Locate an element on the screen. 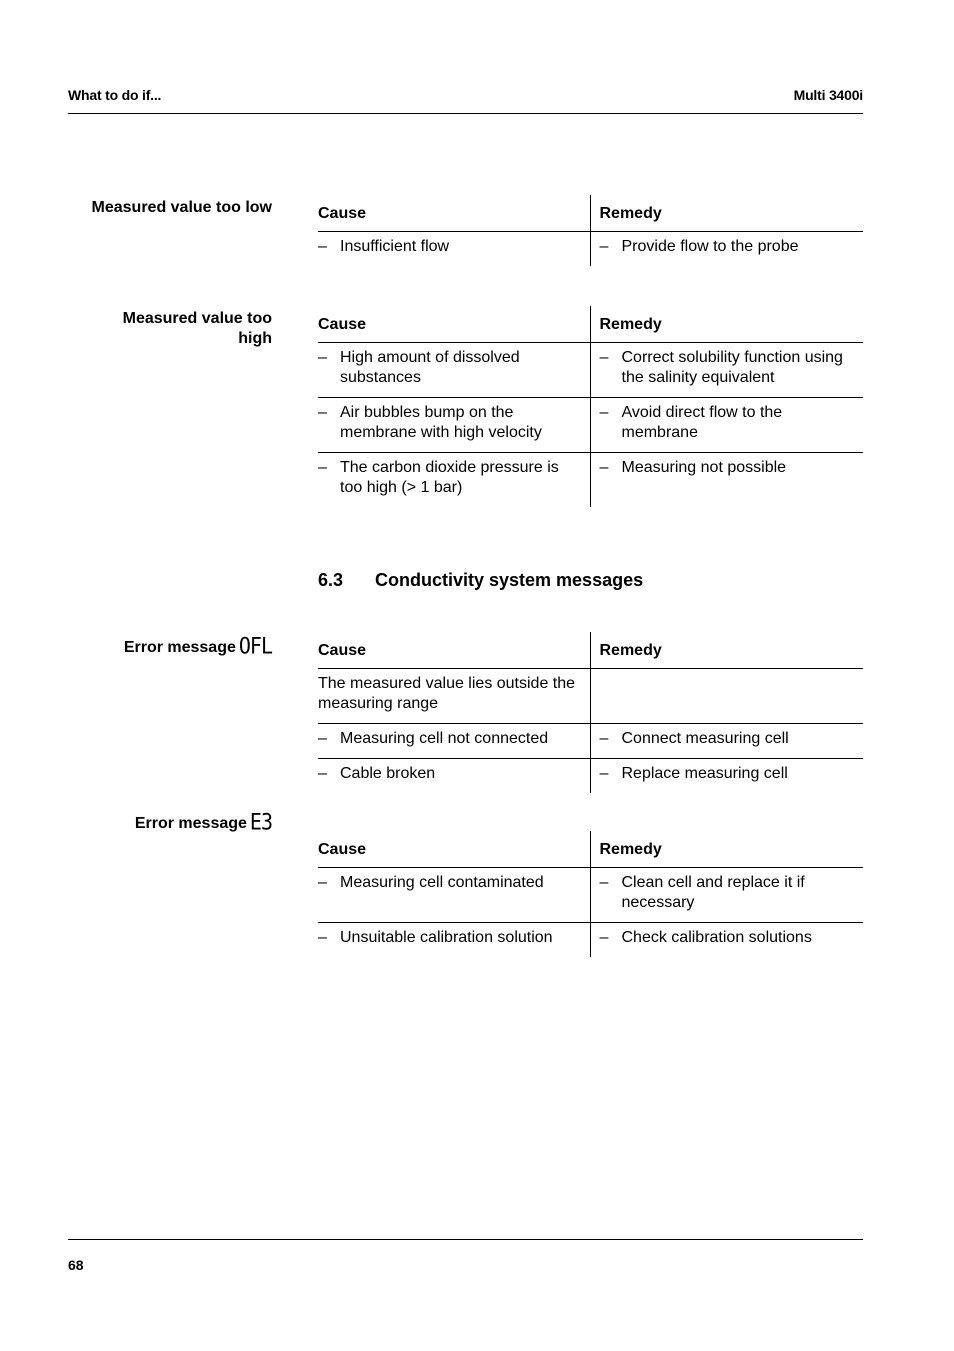  cause-text: High amount of dissolved substances is located at coordinates (430, 367).